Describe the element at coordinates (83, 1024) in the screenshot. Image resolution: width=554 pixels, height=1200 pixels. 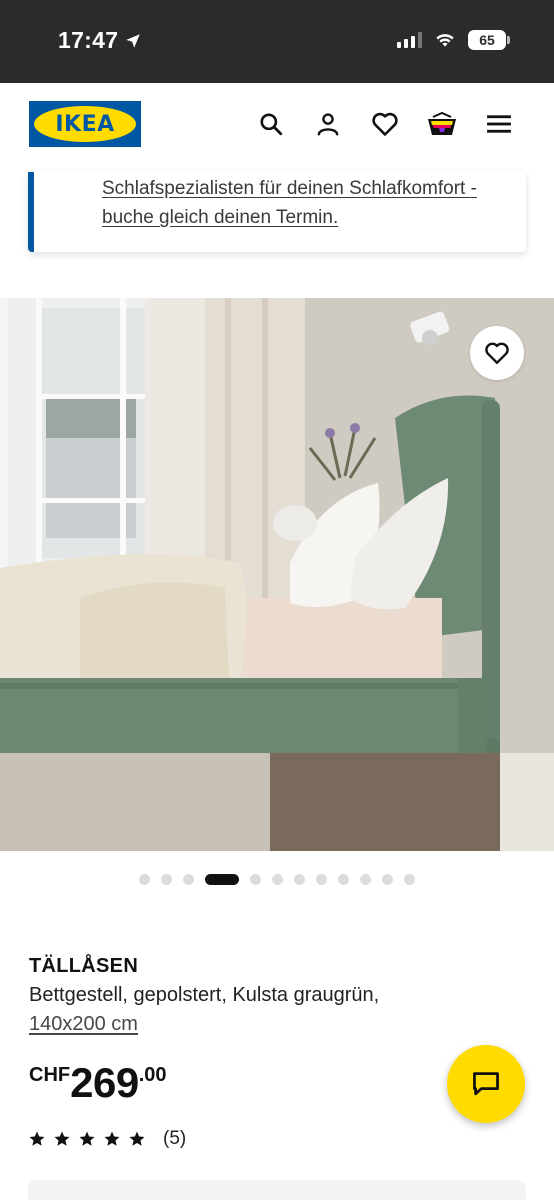
I see `product-size-link: 140x200 cm` at that location.